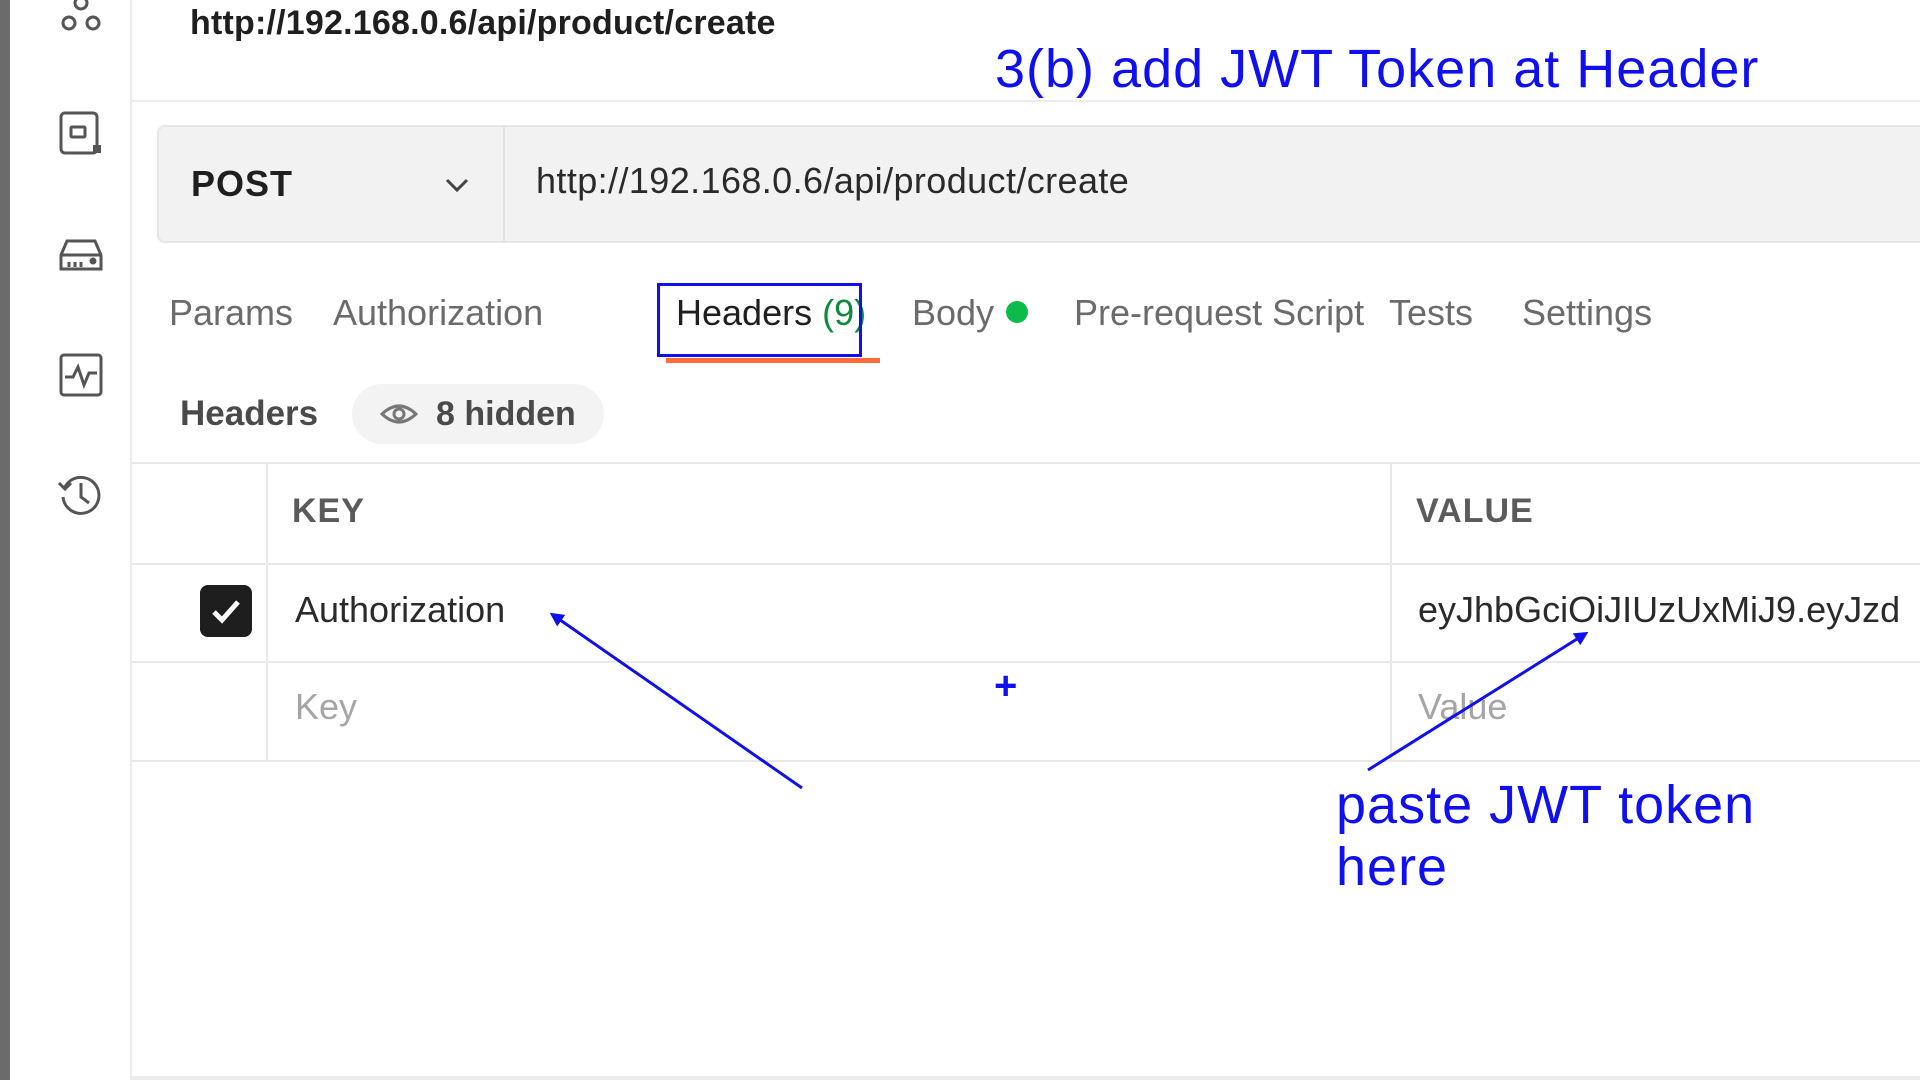  What do you see at coordinates (1017, 312) in the screenshot?
I see `body-indicator-dot` at bounding box center [1017, 312].